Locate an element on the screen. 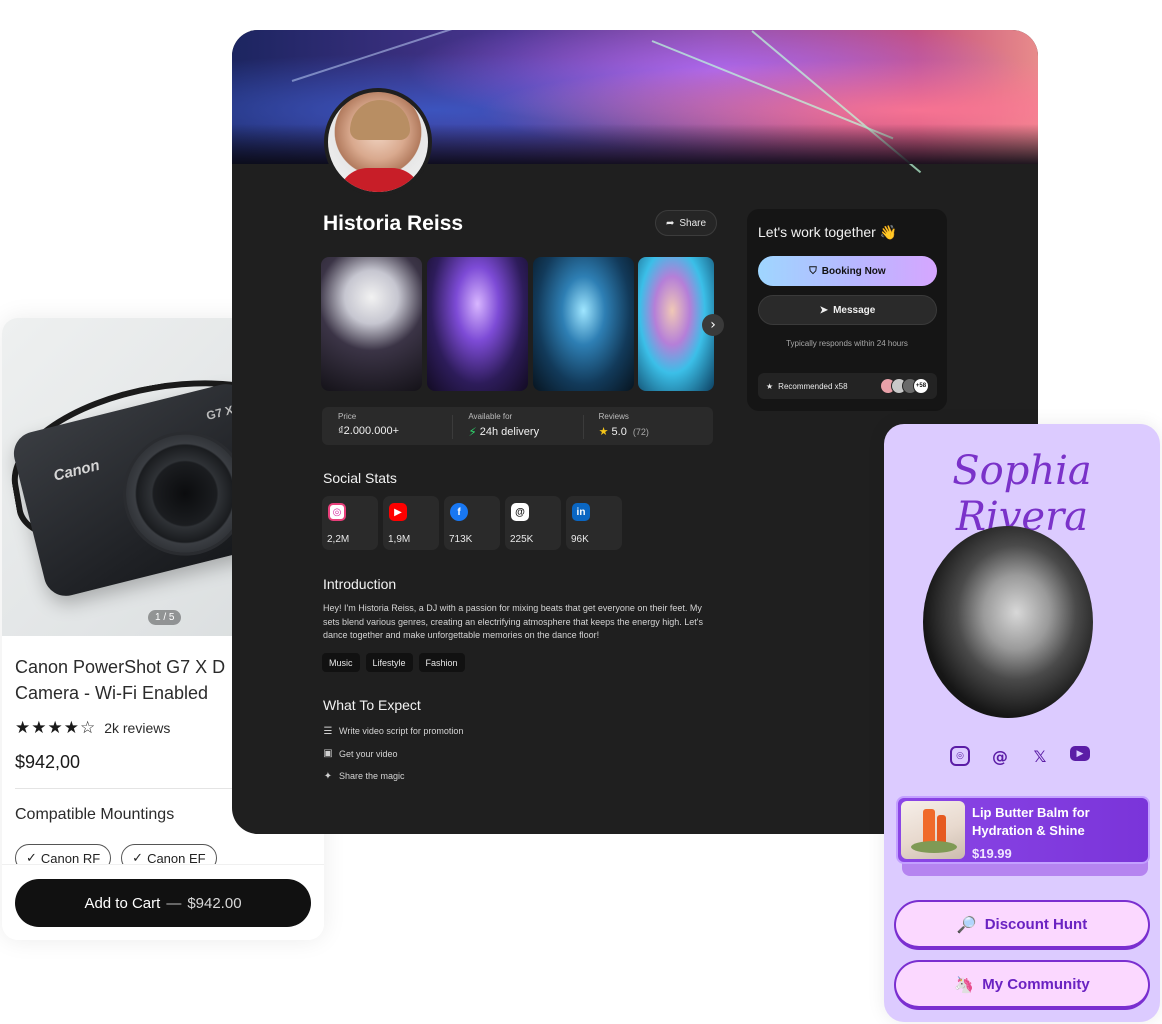 Image resolution: width=1162 pixels, height=1024 pixels. reviews-count: (72) is located at coordinates (640, 431).